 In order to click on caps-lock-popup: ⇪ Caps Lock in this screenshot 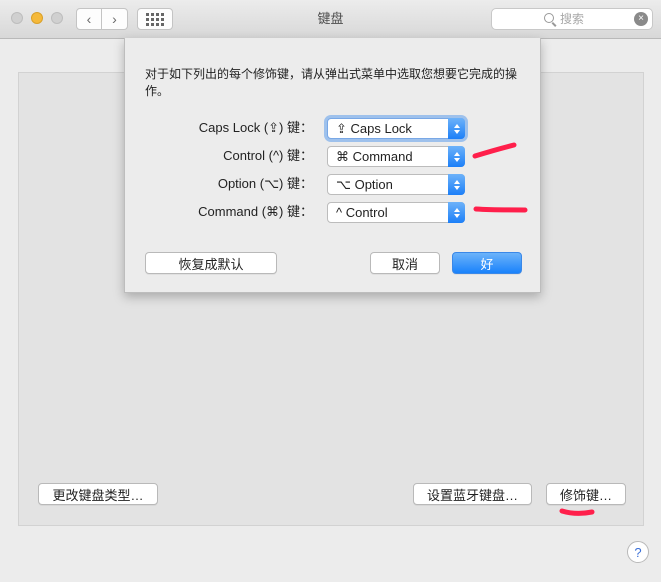, I will do `click(396, 128)`.